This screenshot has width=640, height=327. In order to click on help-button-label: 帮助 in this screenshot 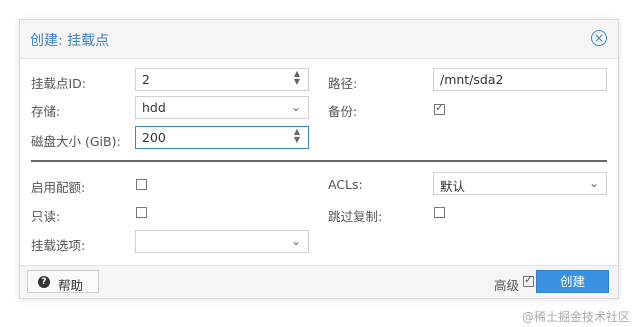, I will do `click(71, 285)`.